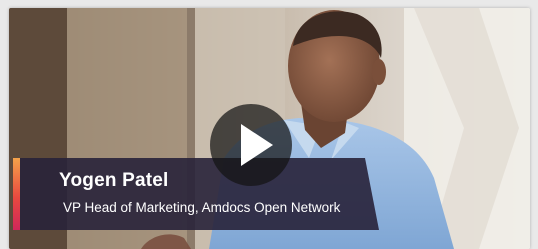  Describe the element at coordinates (257, 145) in the screenshot. I see `play-icon` at that location.